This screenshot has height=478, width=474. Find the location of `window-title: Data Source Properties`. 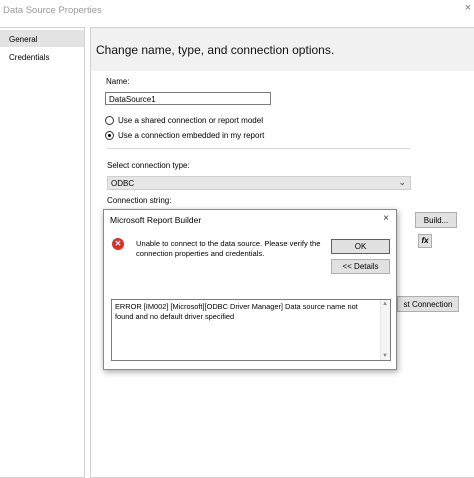

window-title: Data Source Properties is located at coordinates (52, 10).